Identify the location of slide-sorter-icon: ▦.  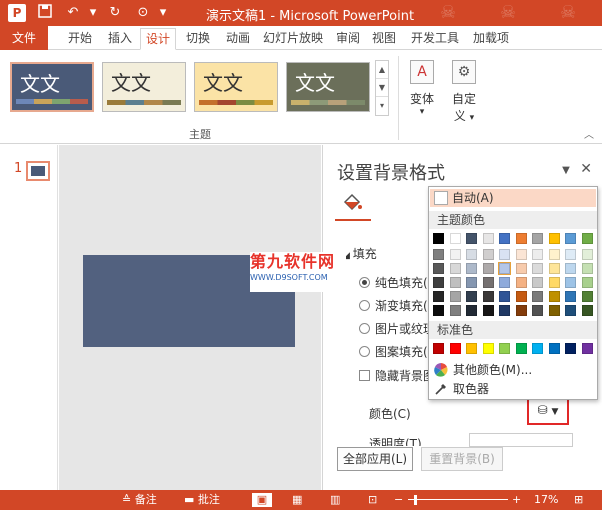
(297, 500).